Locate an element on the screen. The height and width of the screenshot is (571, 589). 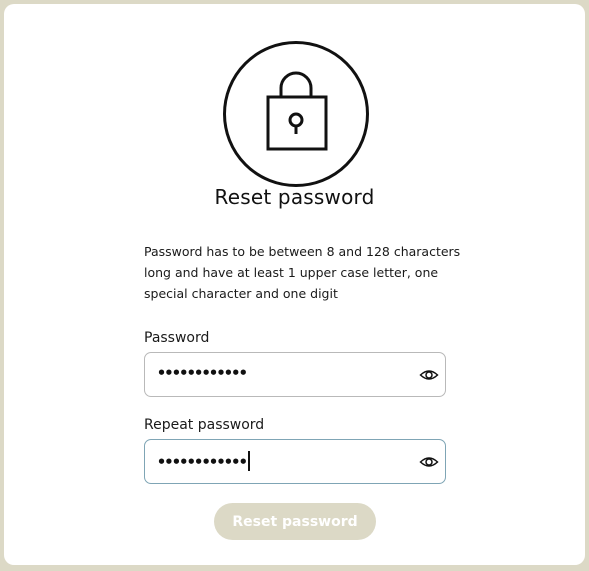
repeat-password-value: •••••••••••• is located at coordinates (202, 462).